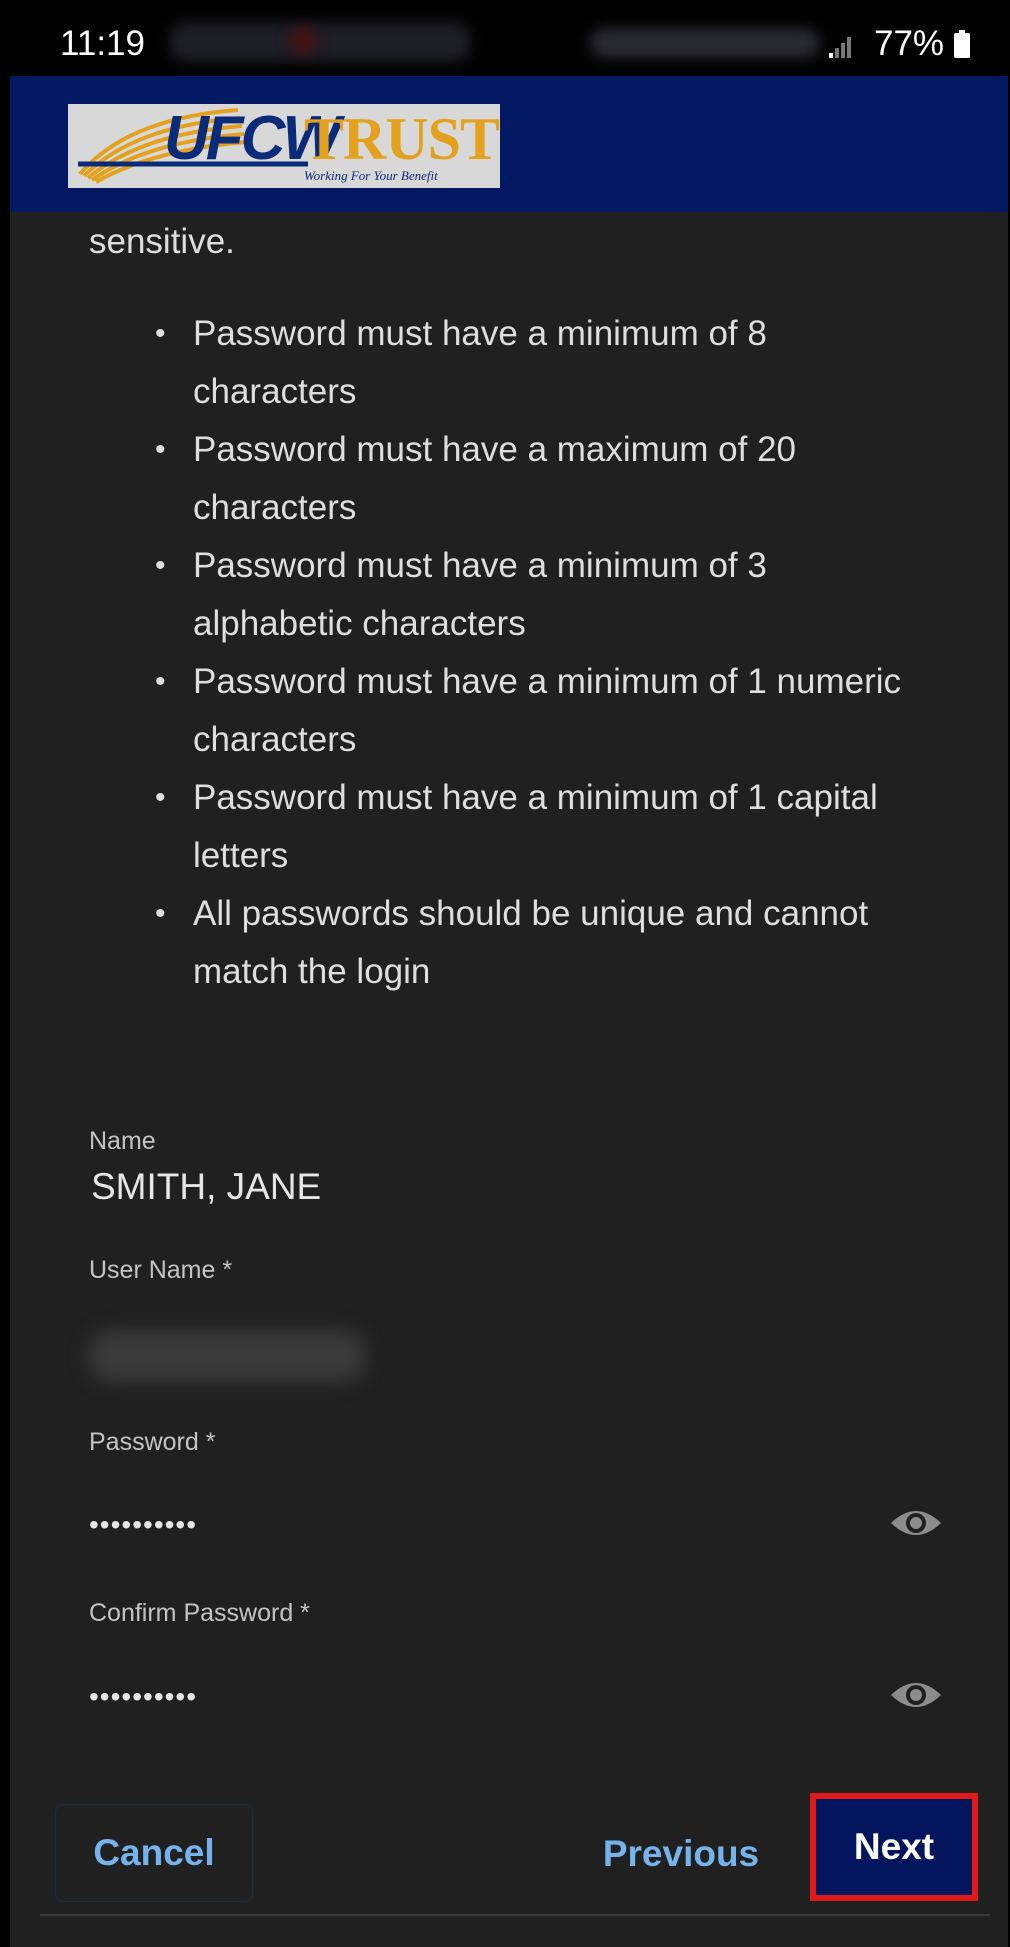 Image resolution: width=1010 pixels, height=1947 pixels. I want to click on password-label: Password *, so click(152, 1442).